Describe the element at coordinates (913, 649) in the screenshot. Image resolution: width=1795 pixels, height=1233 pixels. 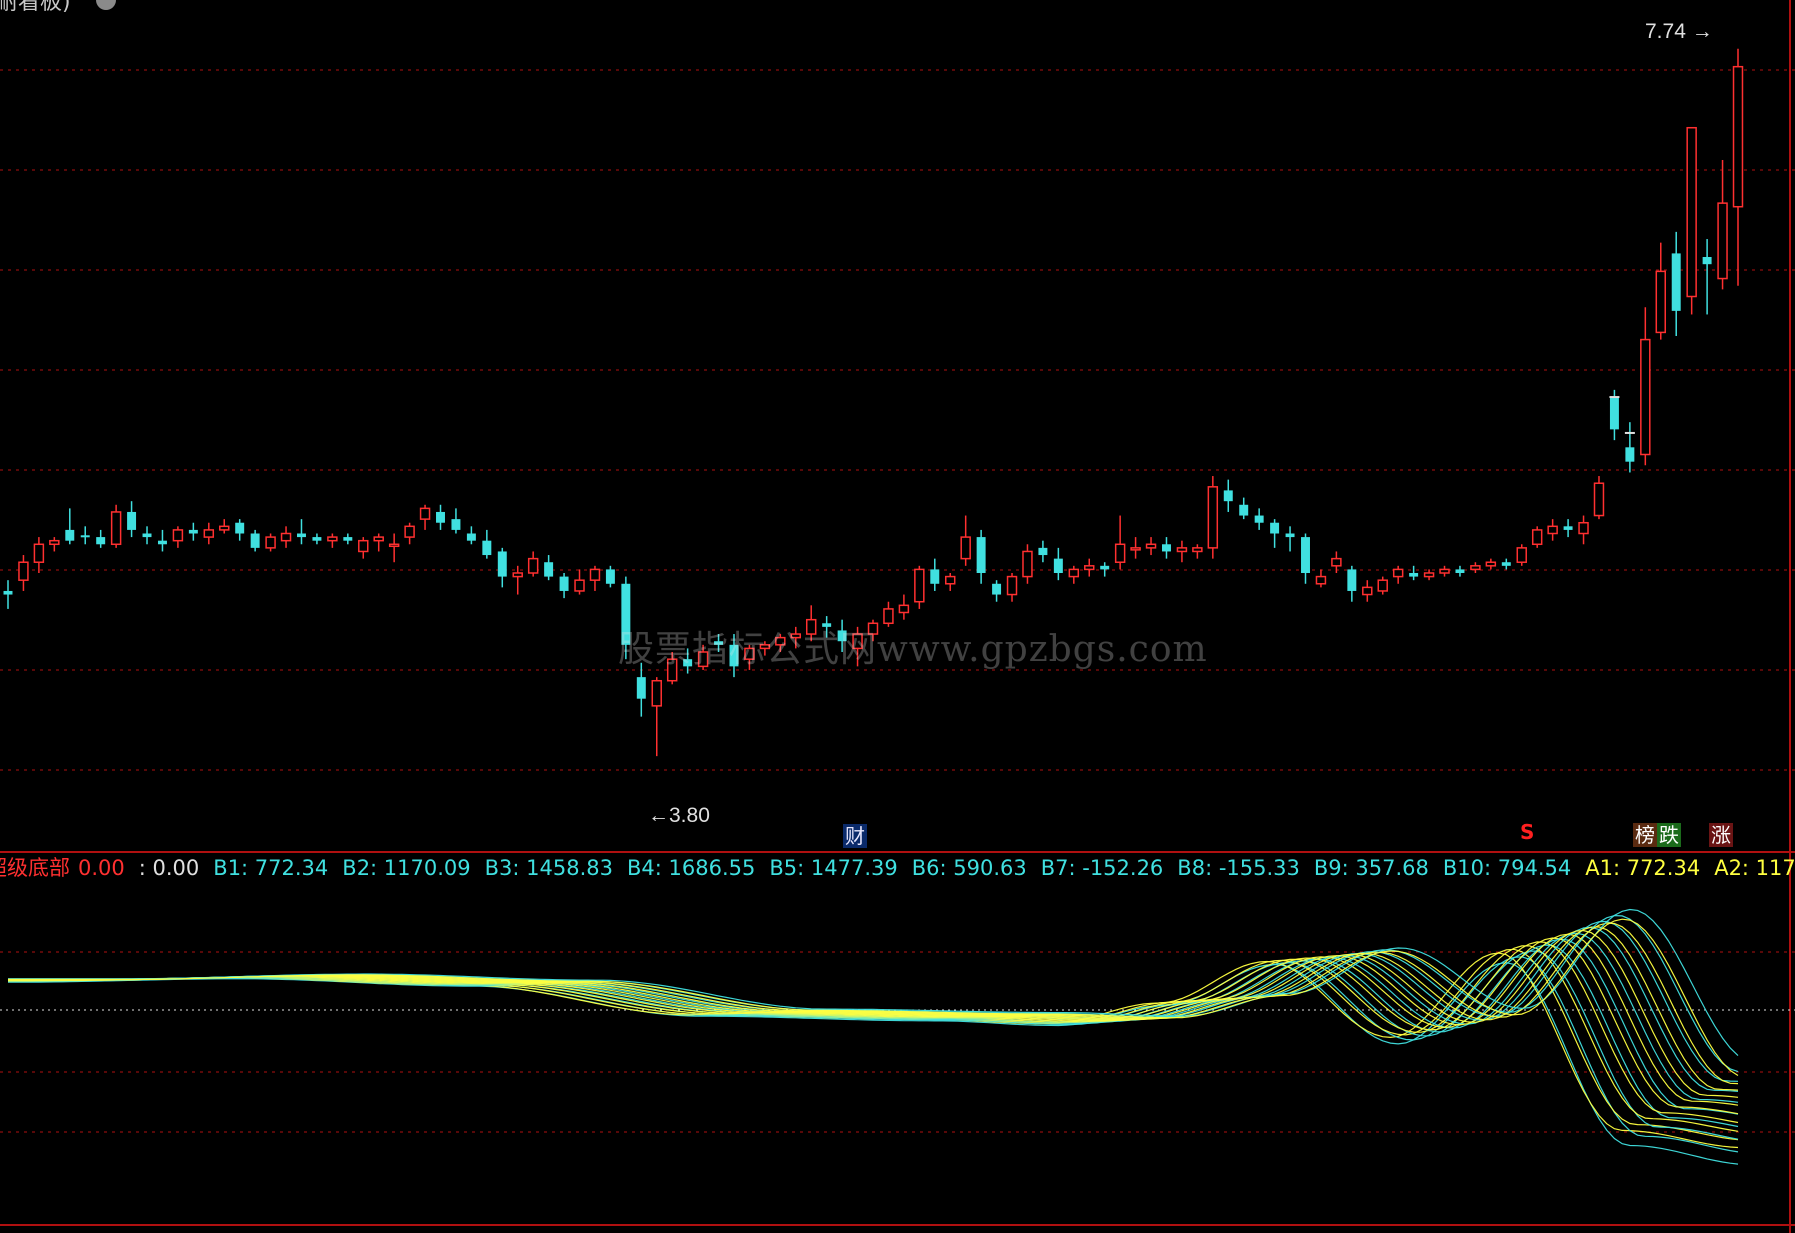
I see `watermark: 股票指标公式网www.gpzbgs.com` at that location.